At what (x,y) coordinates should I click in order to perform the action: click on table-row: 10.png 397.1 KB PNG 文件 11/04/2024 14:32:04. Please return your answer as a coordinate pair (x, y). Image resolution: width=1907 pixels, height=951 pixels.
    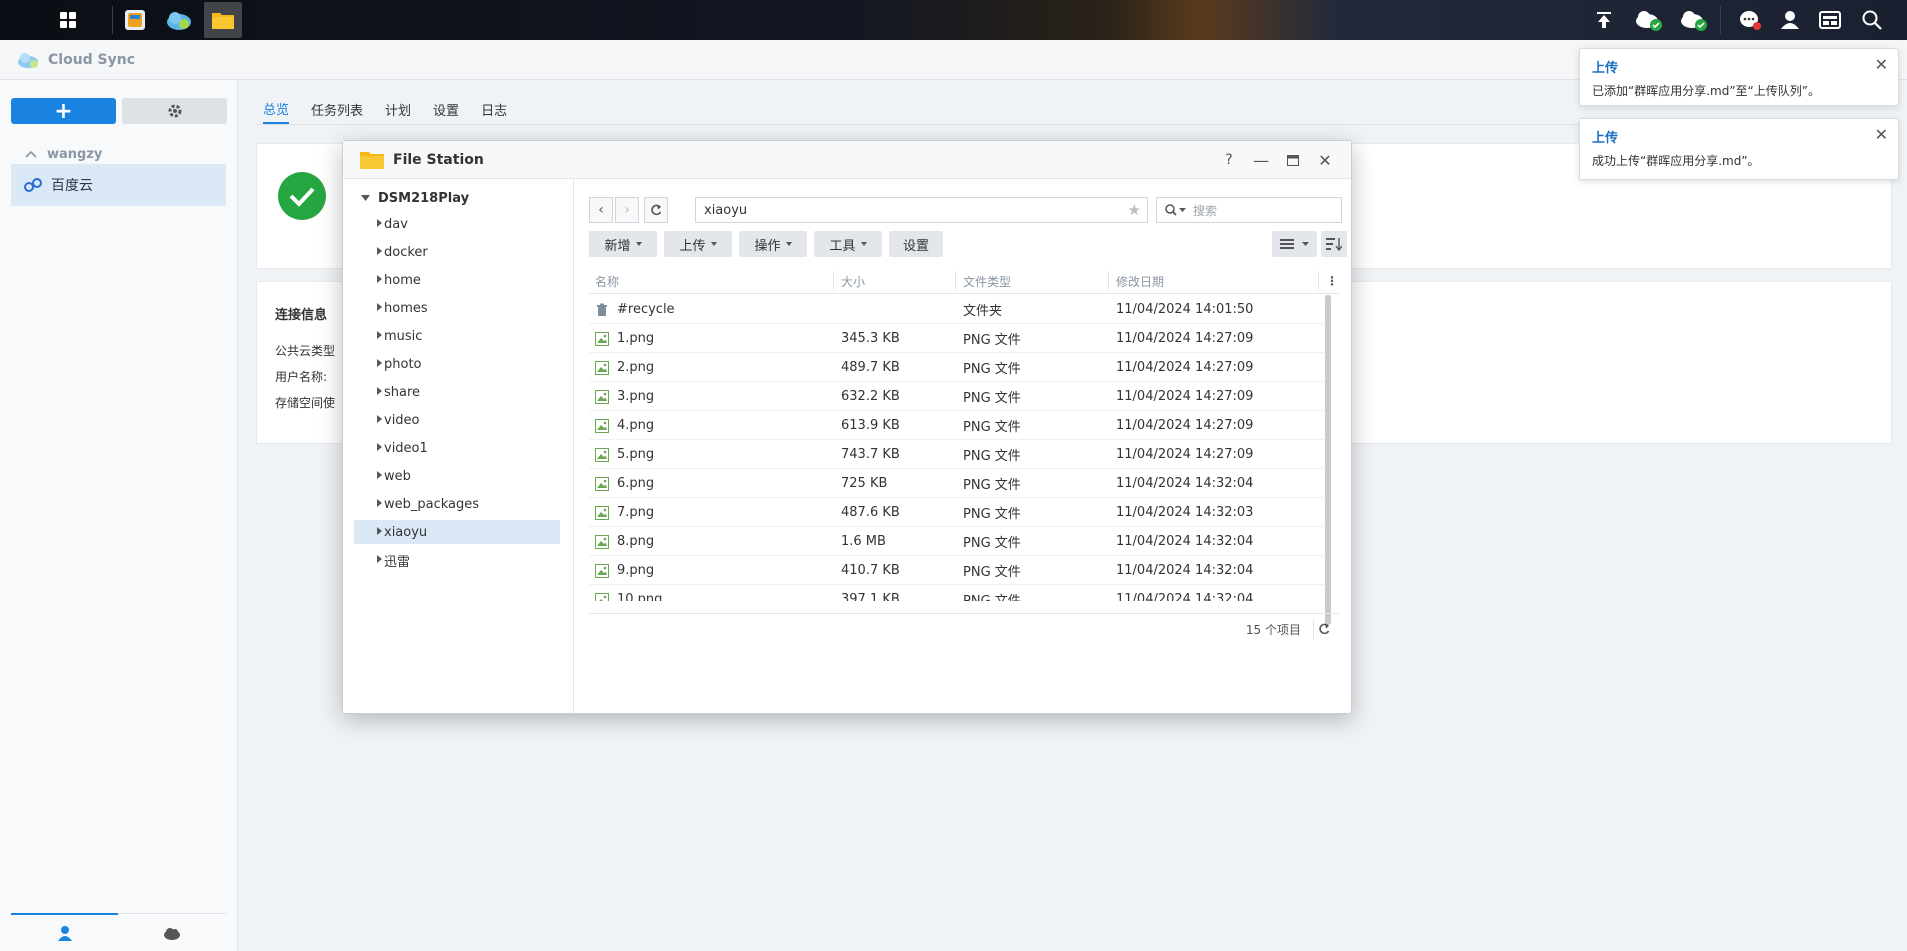
    Looking at the image, I should click on (959, 593).